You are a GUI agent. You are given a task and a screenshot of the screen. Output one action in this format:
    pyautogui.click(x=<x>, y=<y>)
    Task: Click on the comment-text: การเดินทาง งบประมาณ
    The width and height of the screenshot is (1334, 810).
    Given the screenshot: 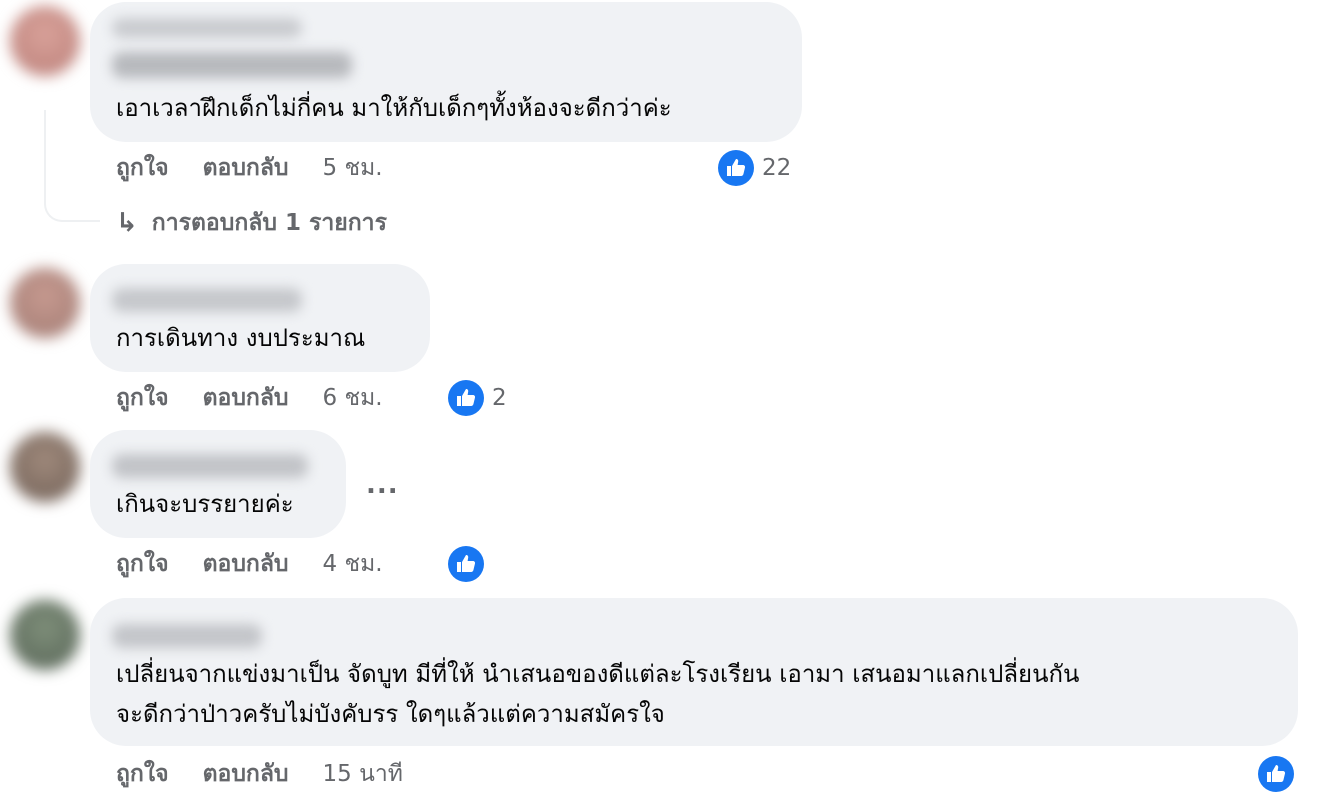 What is the action you would take?
    pyautogui.click(x=241, y=338)
    